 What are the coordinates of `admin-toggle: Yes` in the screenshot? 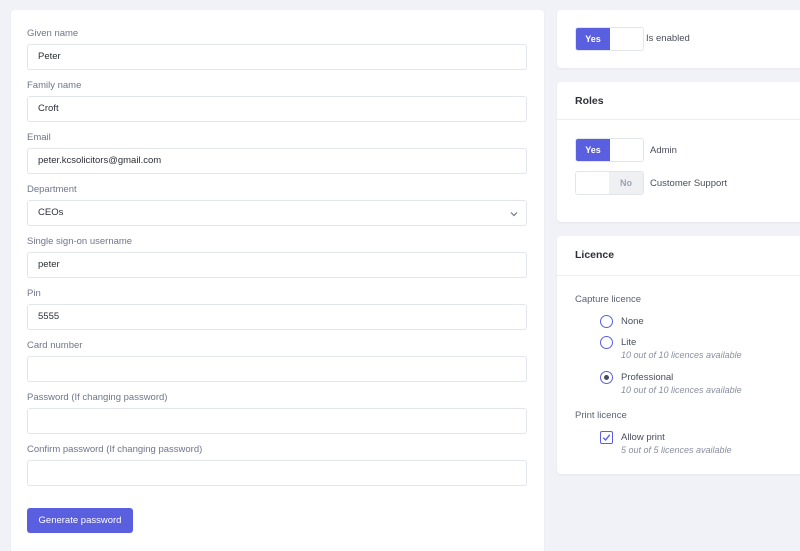 It's located at (609, 150).